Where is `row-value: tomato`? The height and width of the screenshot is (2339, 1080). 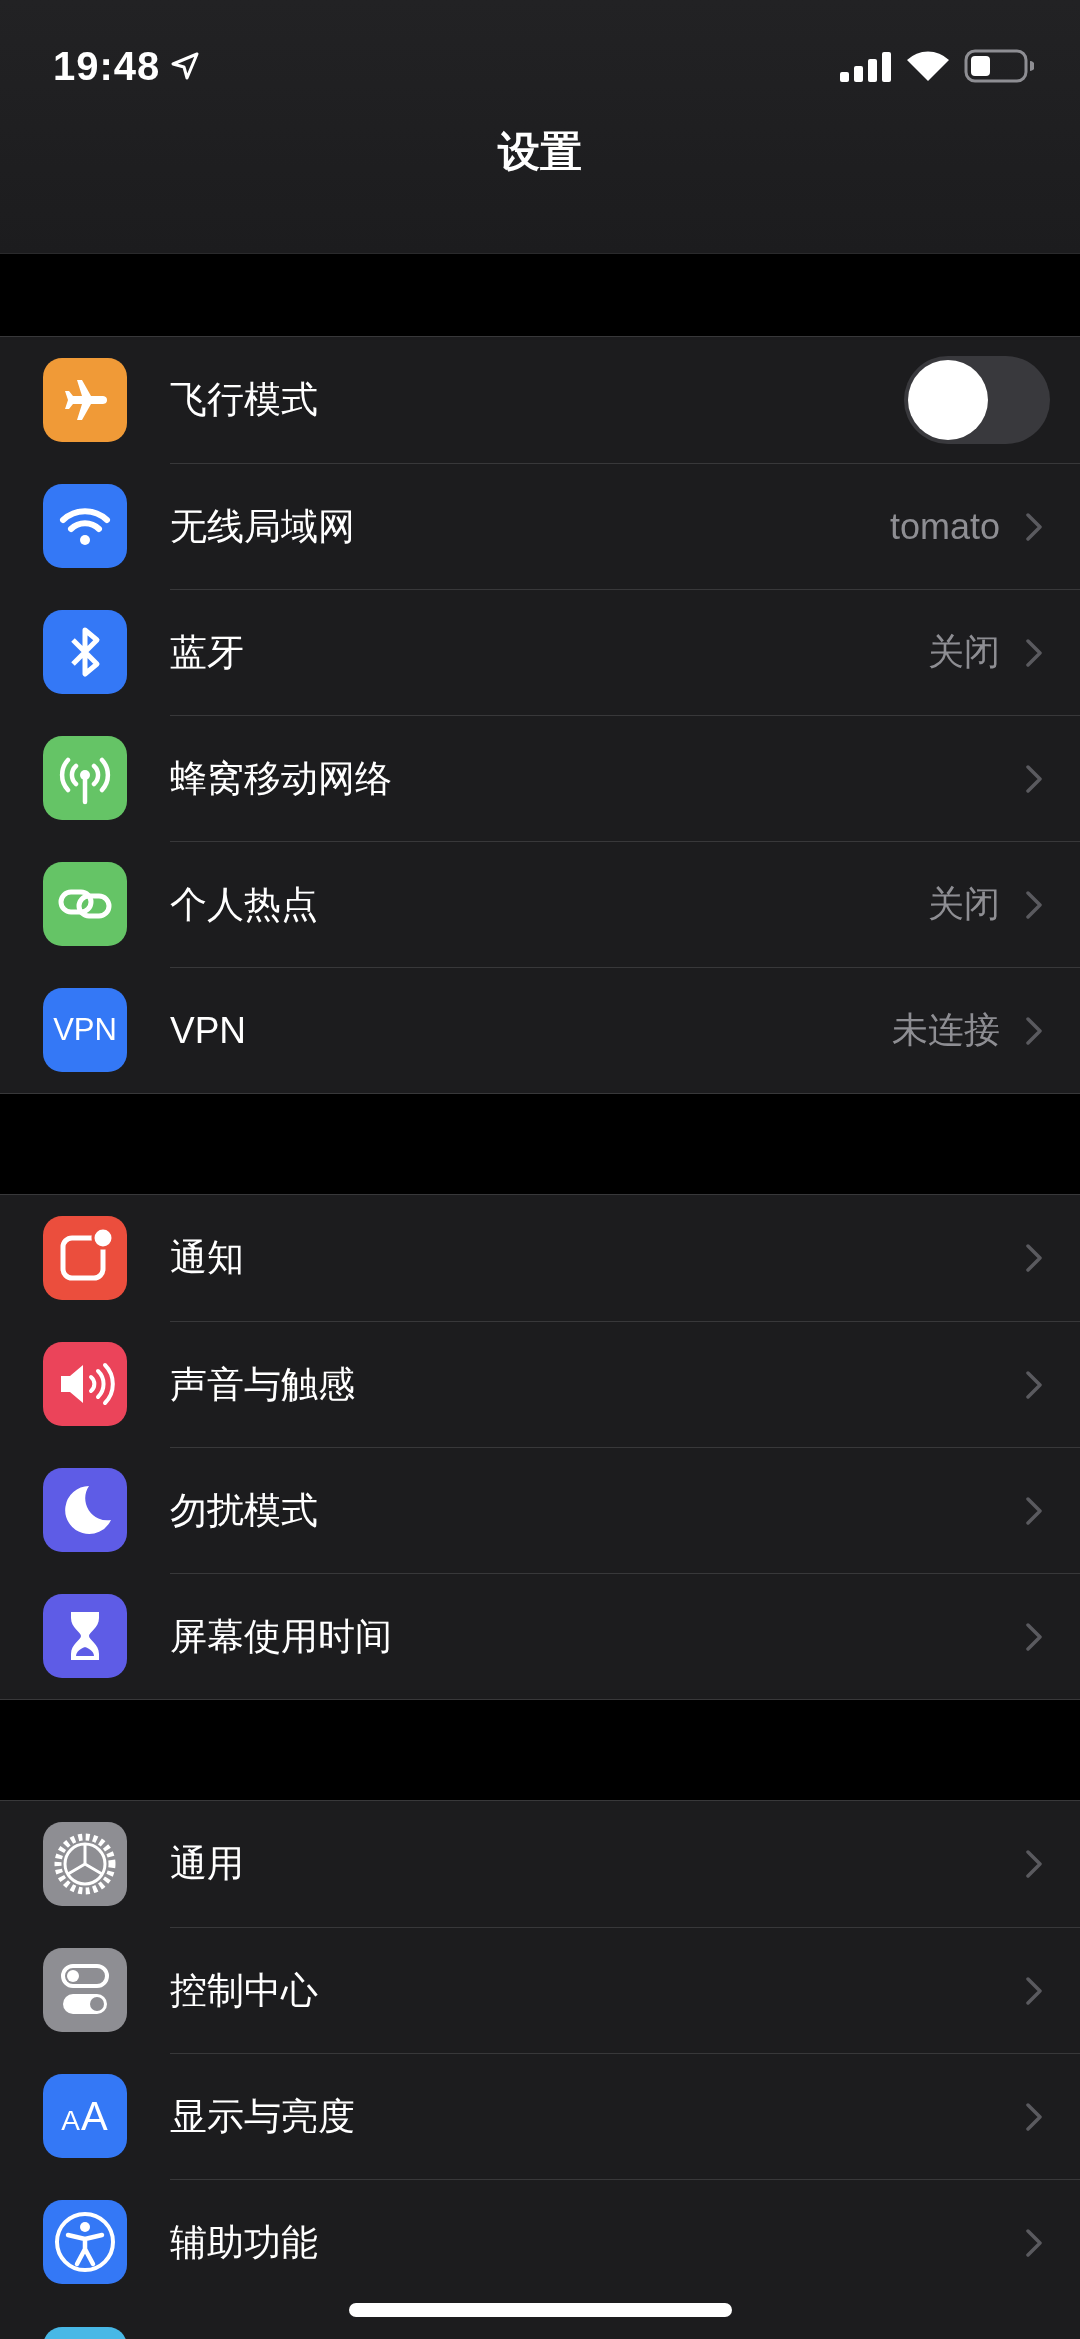
row-value: tomato is located at coordinates (944, 526).